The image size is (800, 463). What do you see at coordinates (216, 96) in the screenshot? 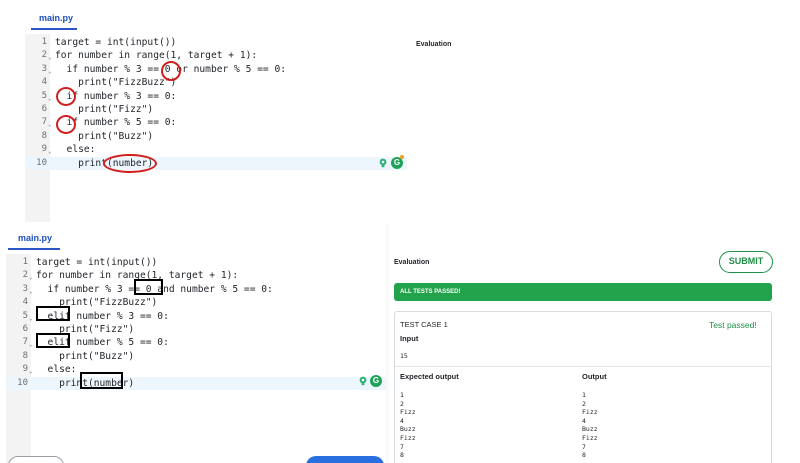
I see `code-line: 5 ⌄ if number % 3 == 0:` at bounding box center [216, 96].